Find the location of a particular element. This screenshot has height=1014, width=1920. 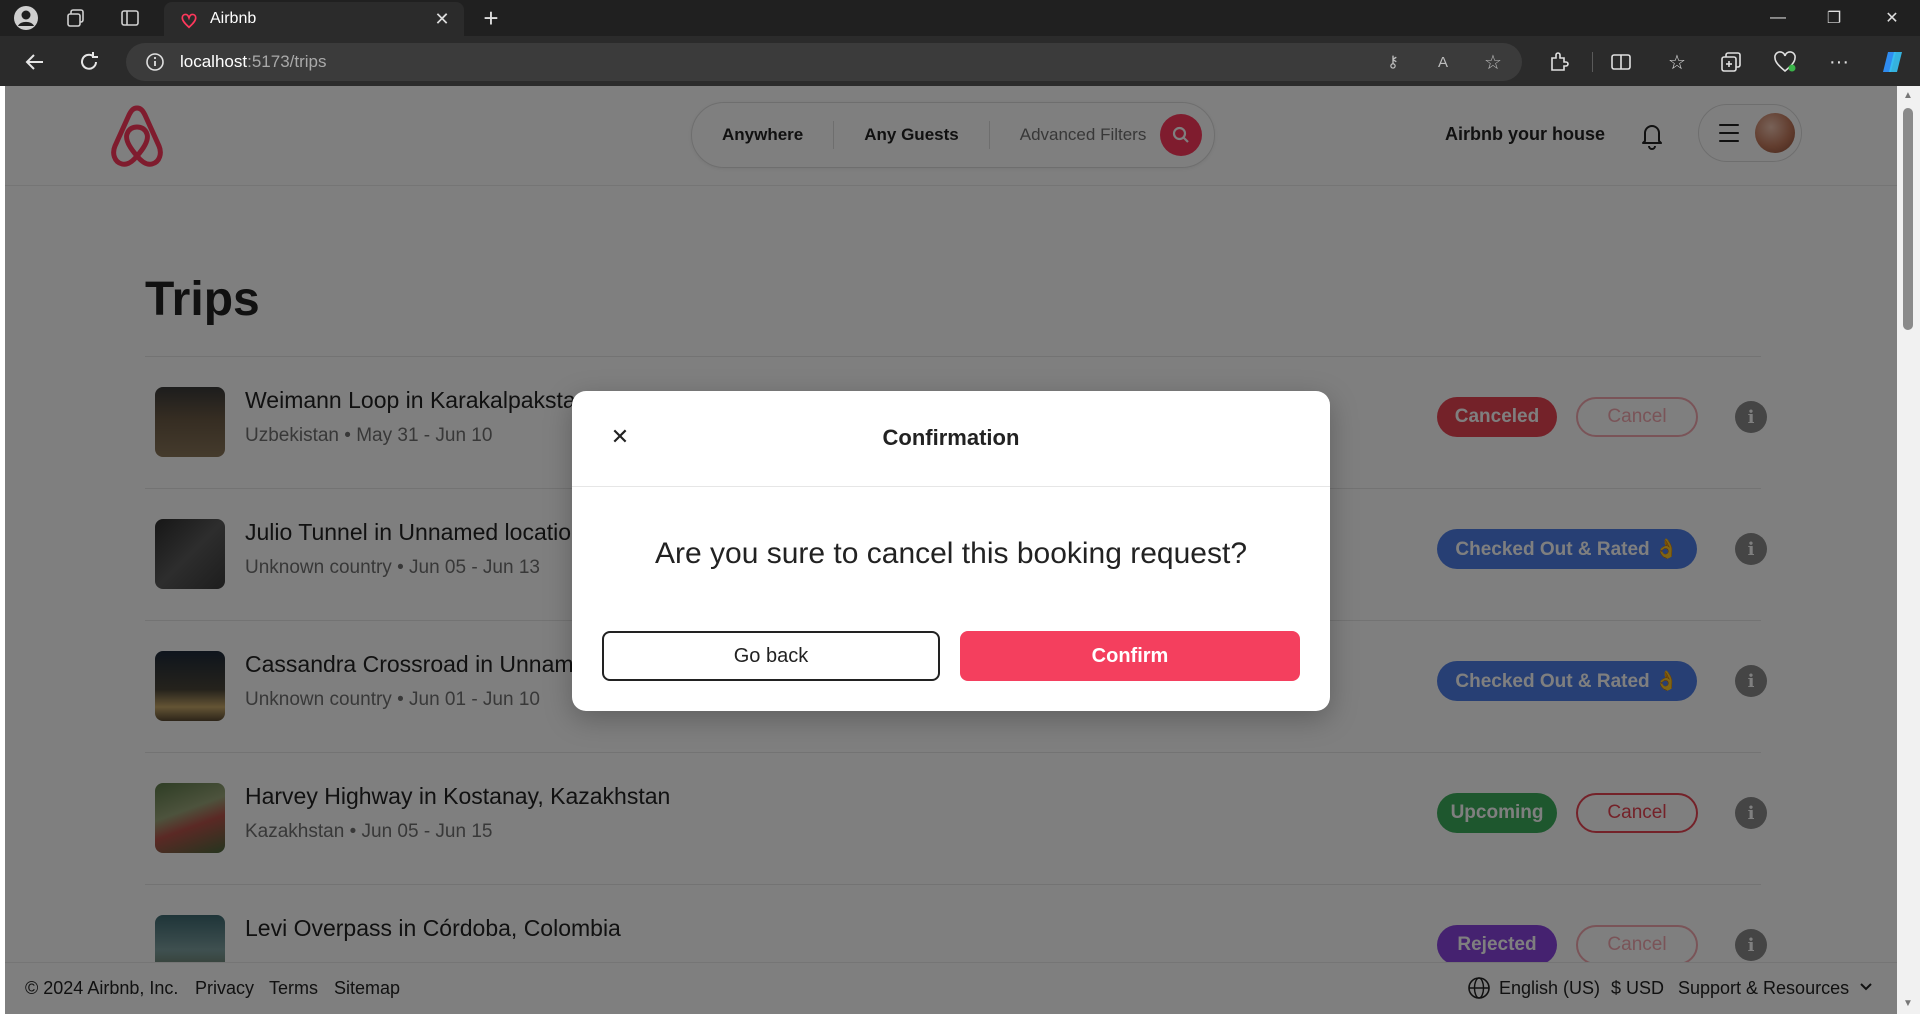

back-icon is located at coordinates (35, 62).